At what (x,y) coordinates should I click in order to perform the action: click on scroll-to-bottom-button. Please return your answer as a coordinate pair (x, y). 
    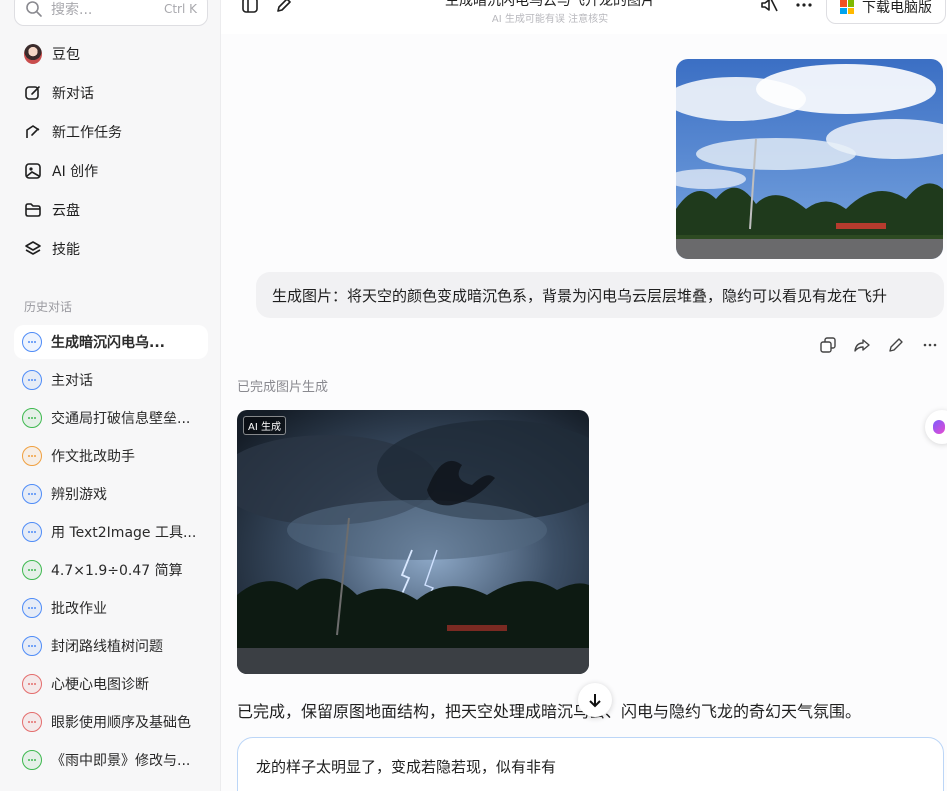
    Looking at the image, I should click on (595, 700).